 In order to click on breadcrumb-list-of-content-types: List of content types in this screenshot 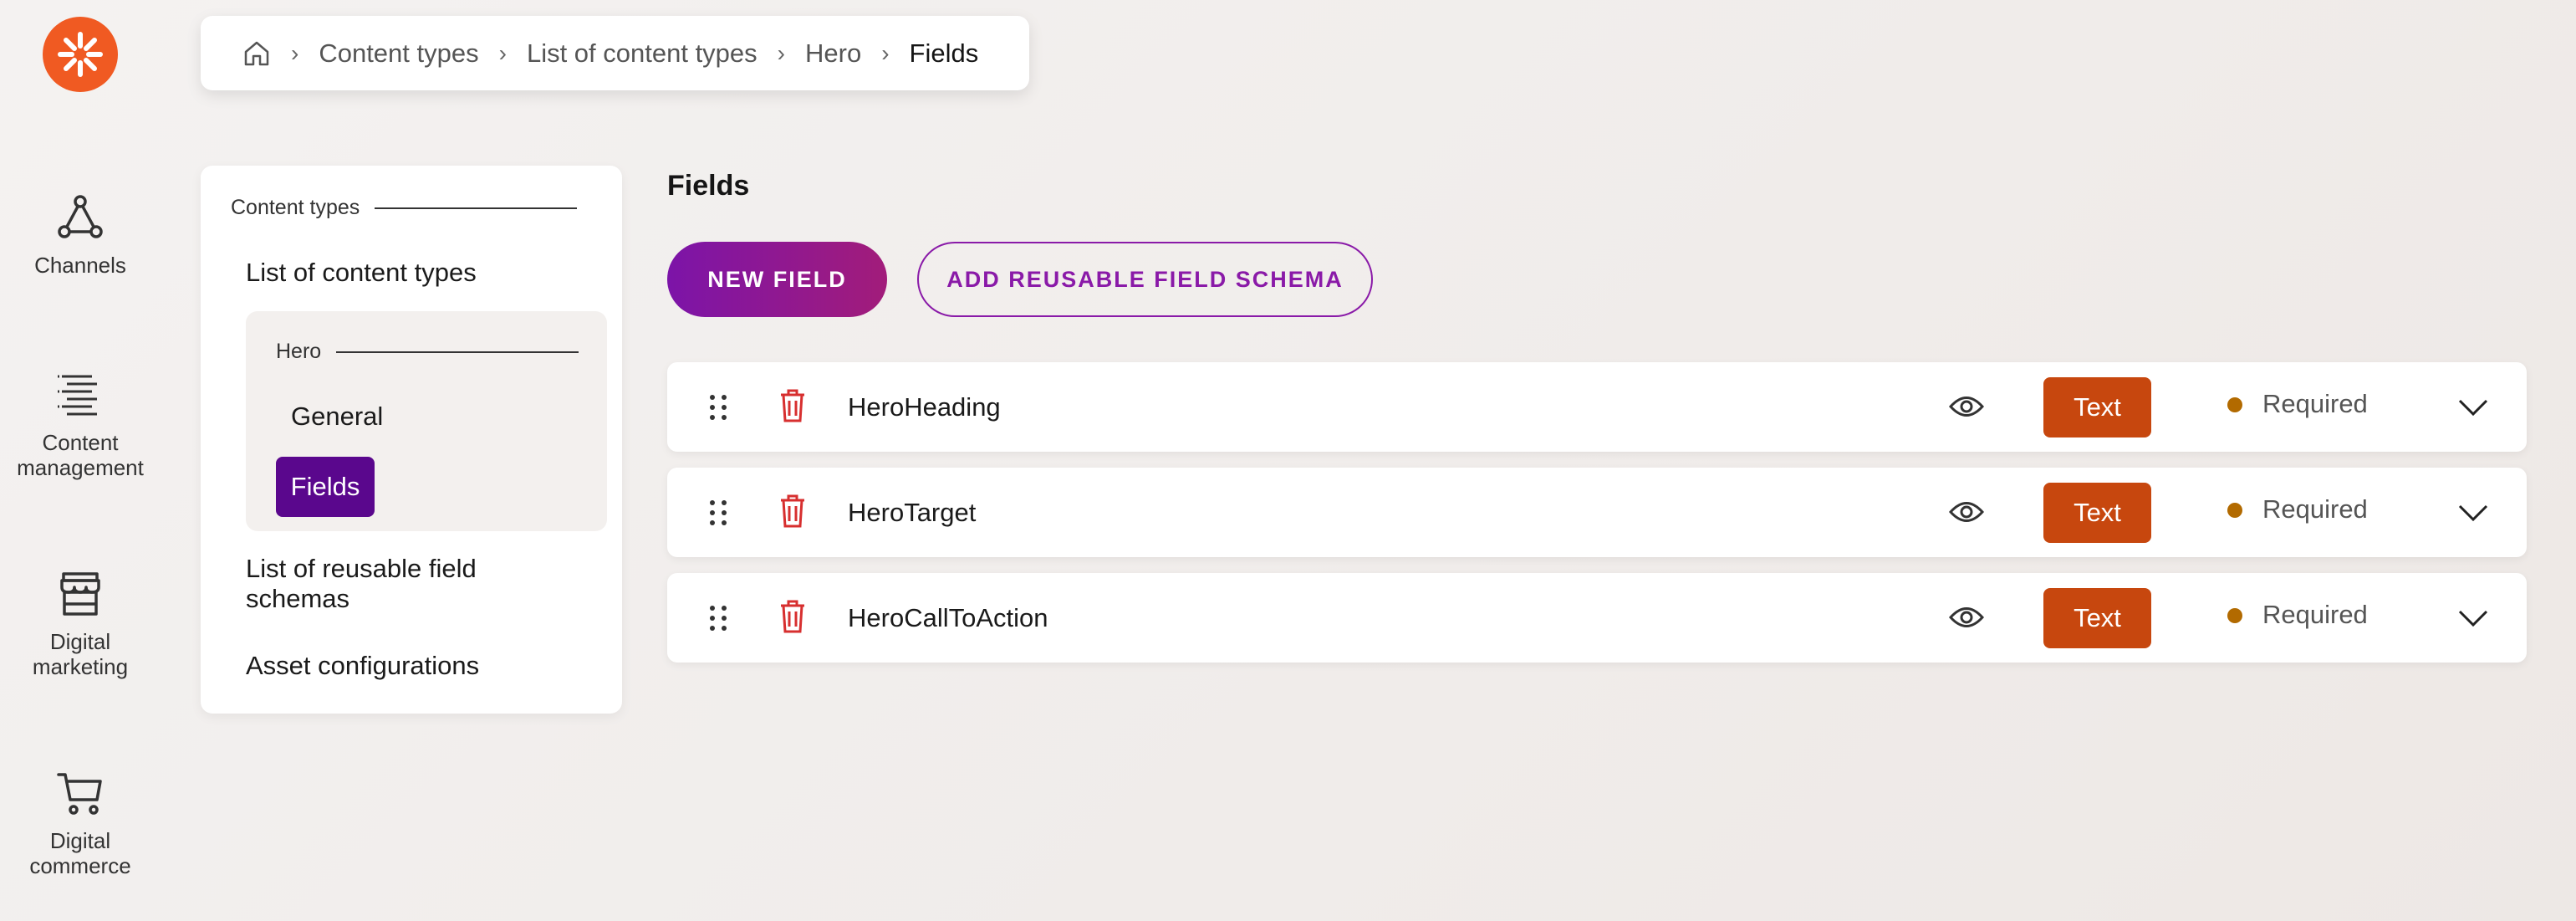, I will do `click(642, 54)`.